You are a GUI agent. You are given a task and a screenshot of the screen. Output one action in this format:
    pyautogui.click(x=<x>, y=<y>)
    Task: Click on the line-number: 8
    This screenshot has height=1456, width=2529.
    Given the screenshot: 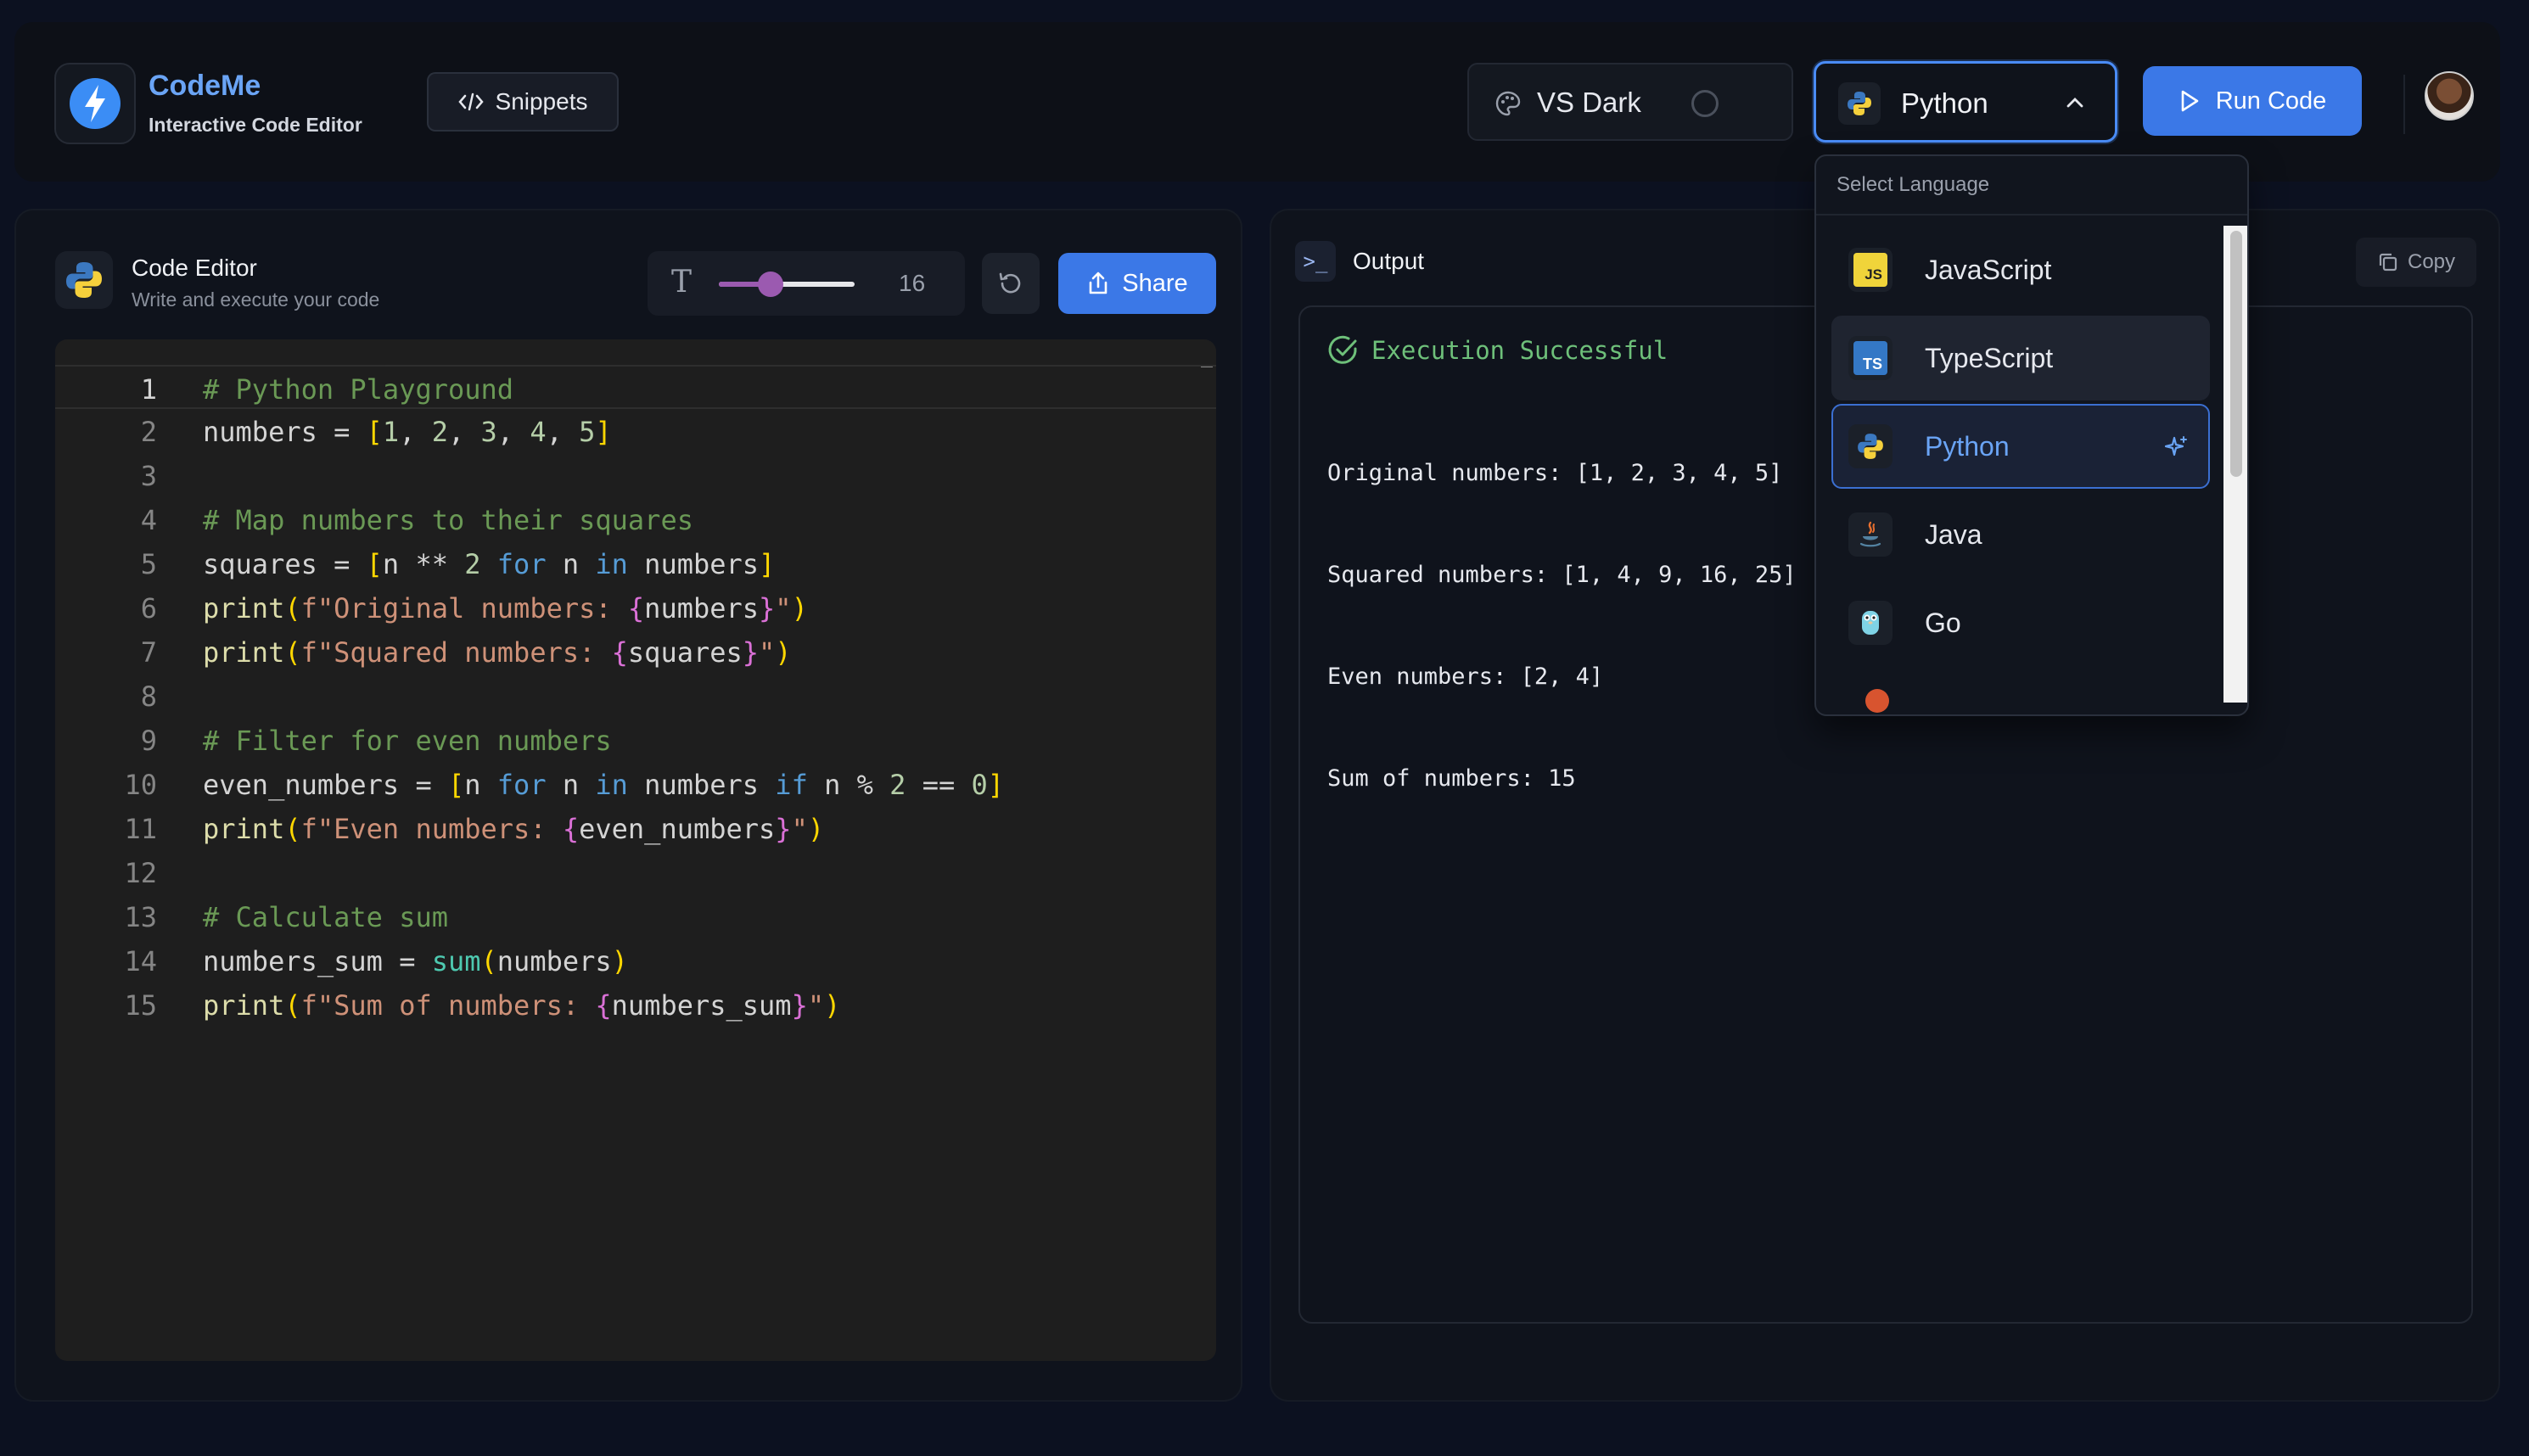 What is the action you would take?
    pyautogui.click(x=148, y=696)
    